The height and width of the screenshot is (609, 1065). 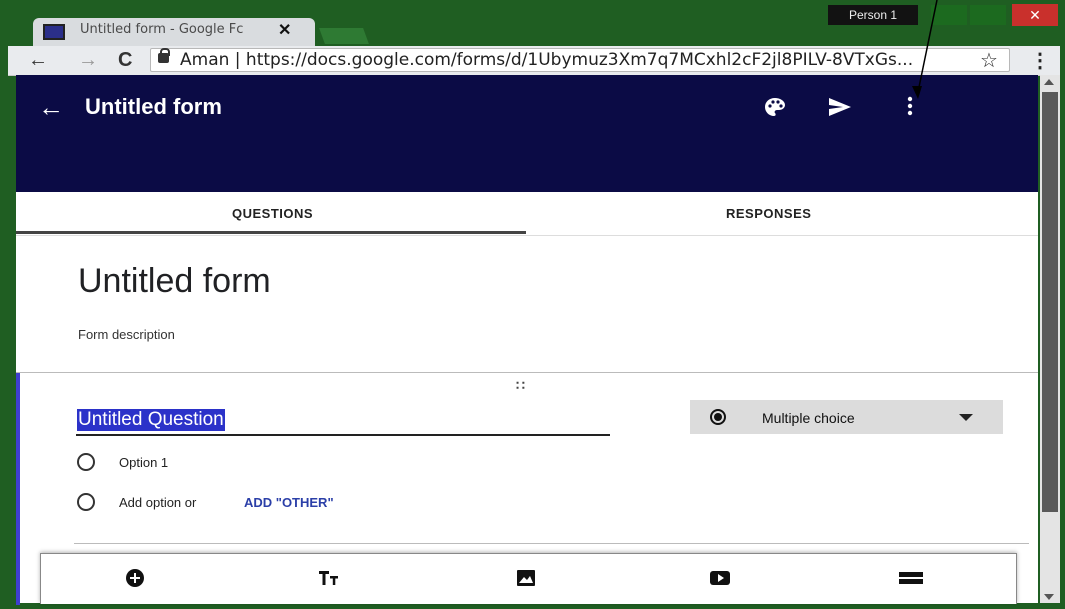 What do you see at coordinates (718, 417) in the screenshot?
I see `radio-dot` at bounding box center [718, 417].